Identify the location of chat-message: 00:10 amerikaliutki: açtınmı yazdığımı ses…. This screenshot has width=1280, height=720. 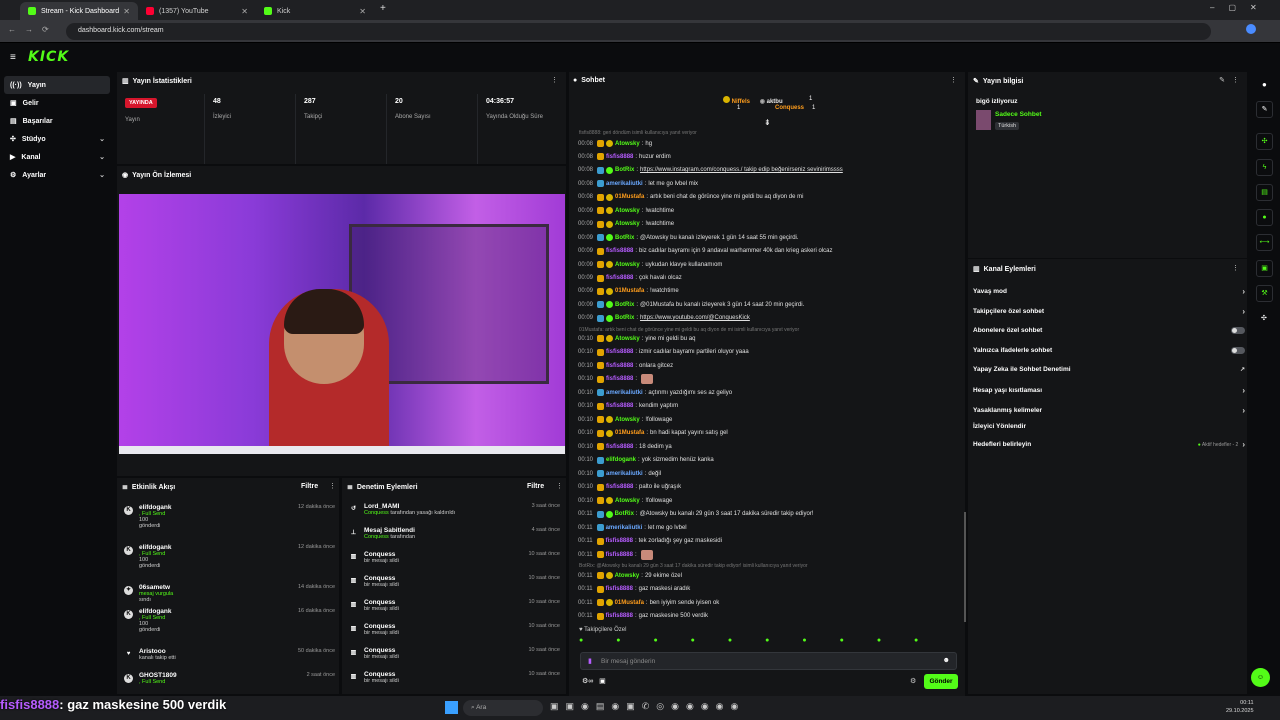
(655, 392).